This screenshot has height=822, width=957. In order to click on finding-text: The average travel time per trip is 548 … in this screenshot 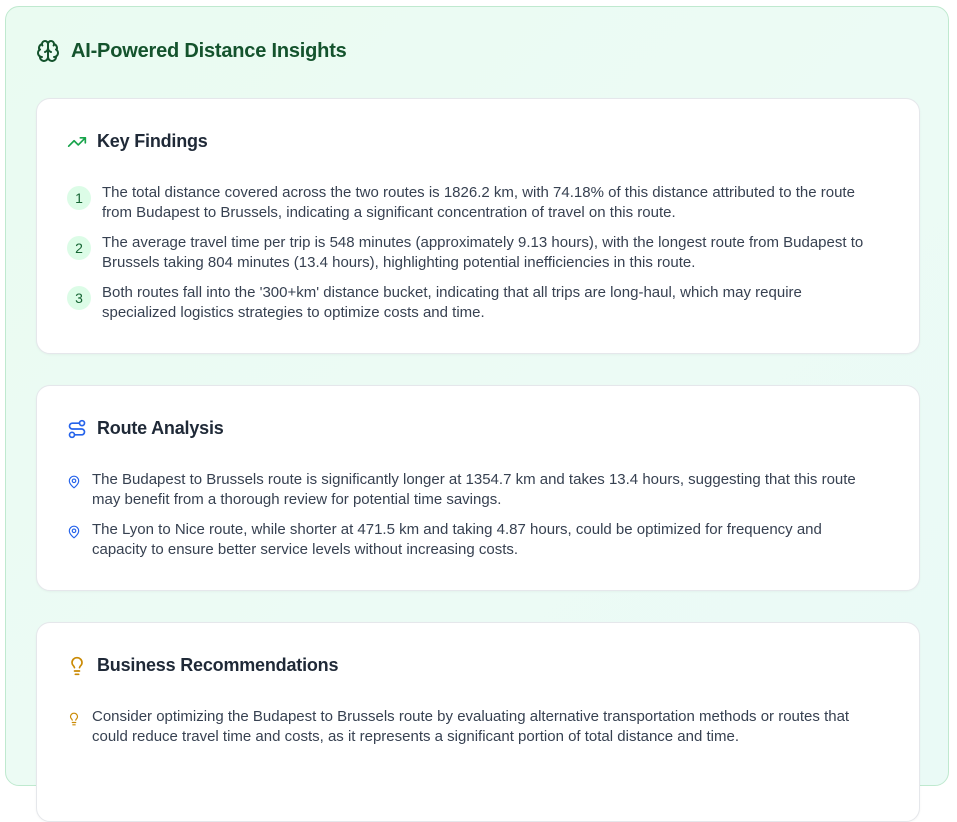, I will do `click(483, 252)`.